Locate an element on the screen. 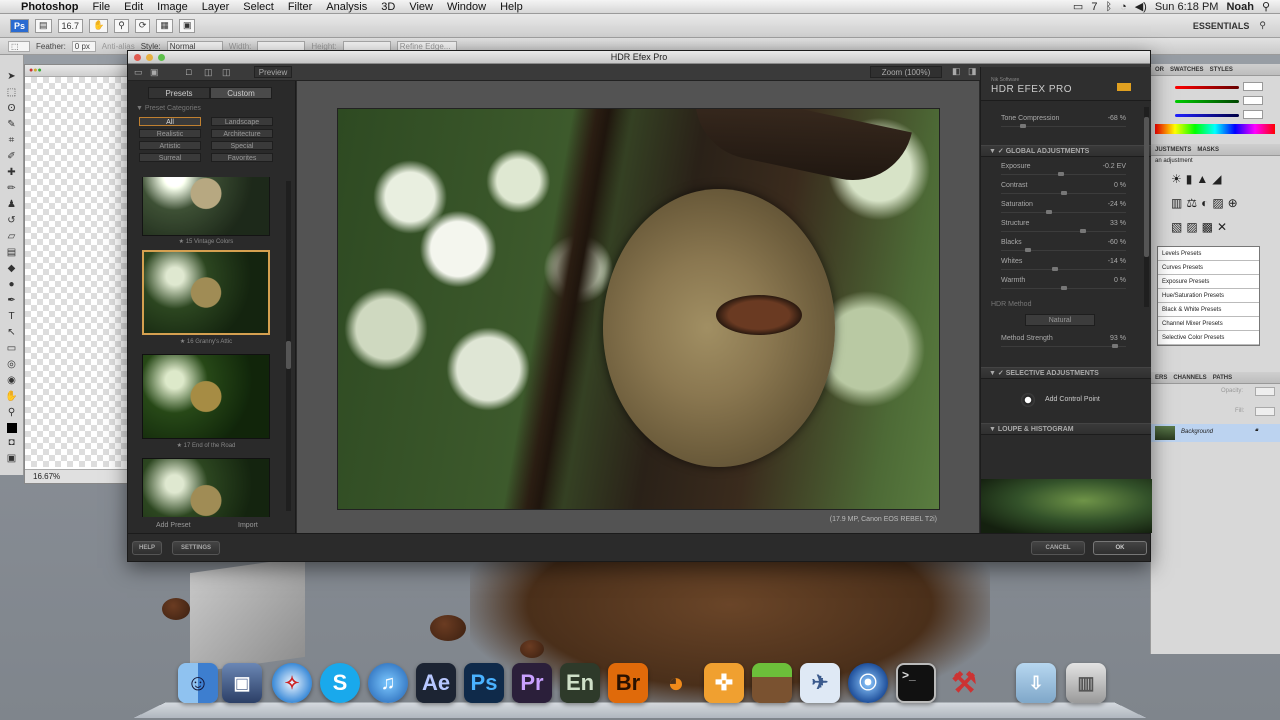  menu-clock: Sun 6:18 PM is located at coordinates (1187, 7).